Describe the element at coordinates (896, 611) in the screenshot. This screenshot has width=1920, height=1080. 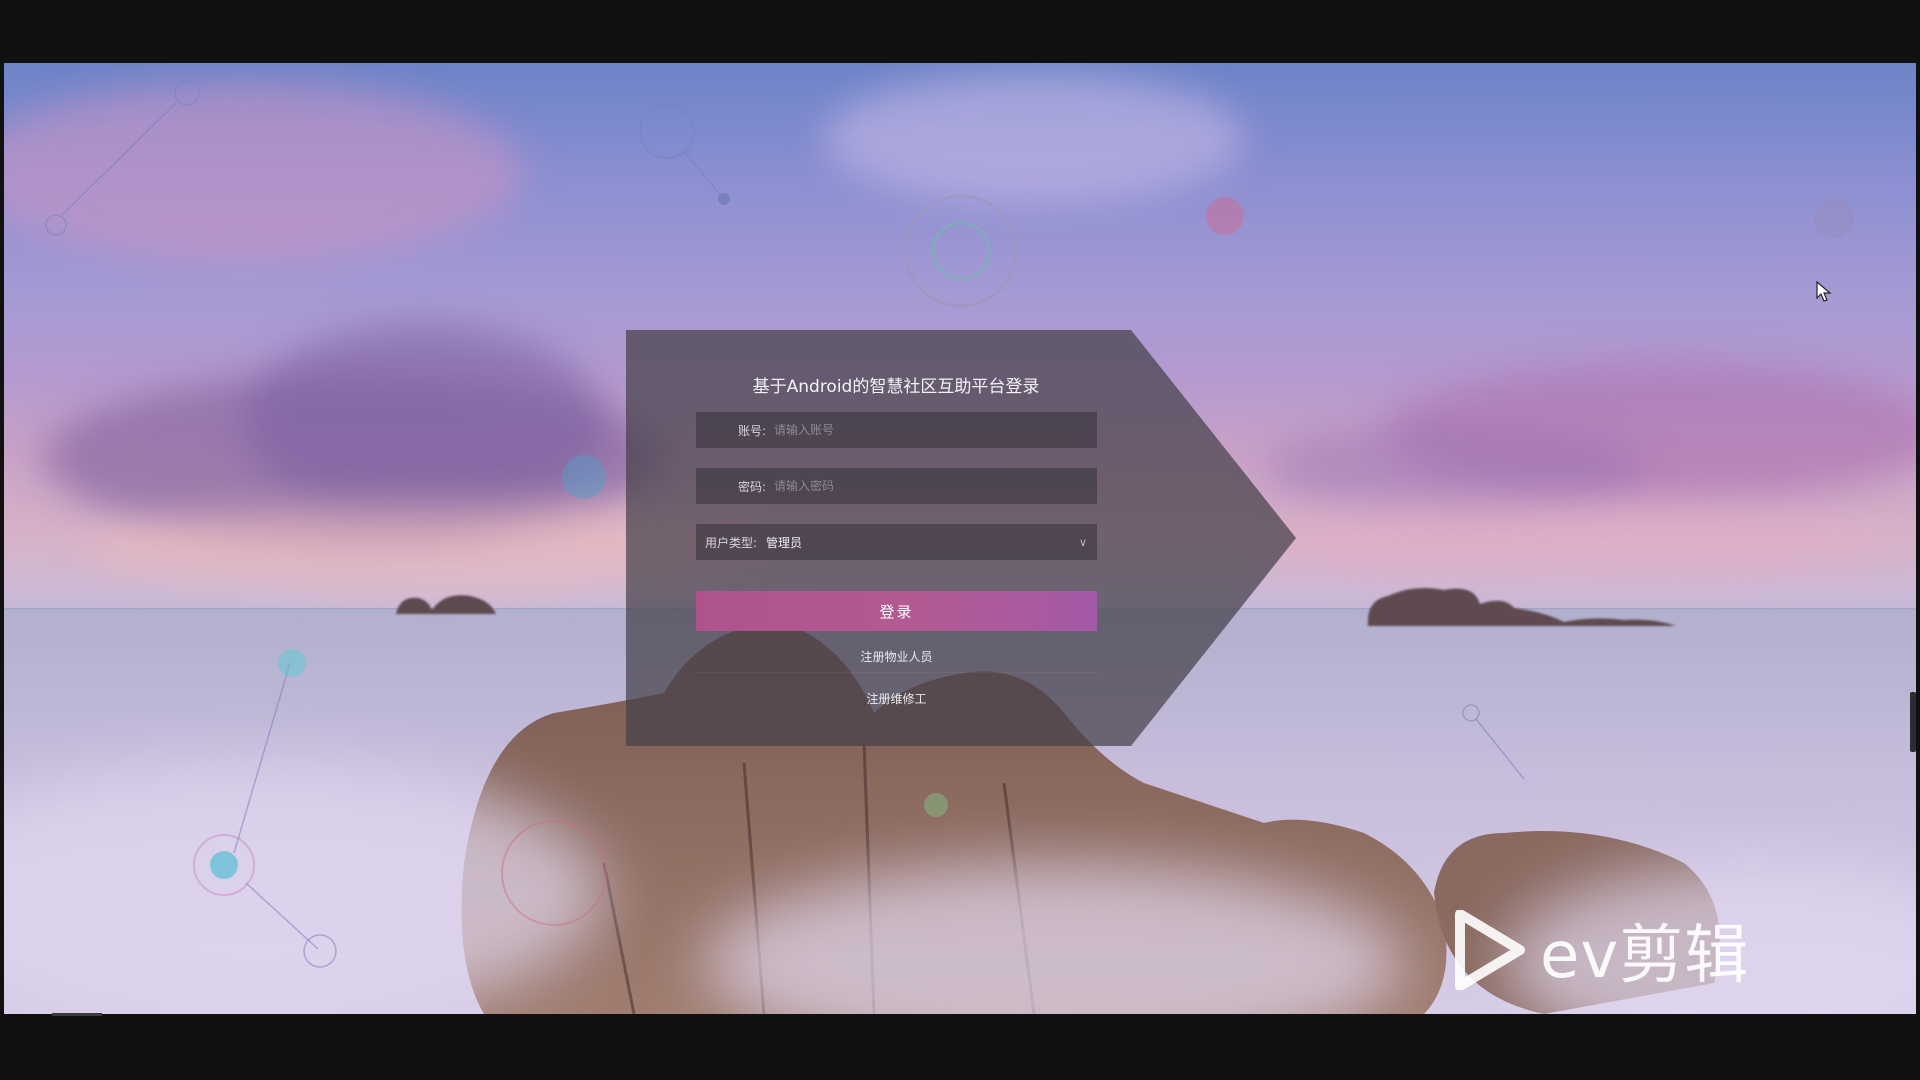
I see `login-button: 登录` at that location.